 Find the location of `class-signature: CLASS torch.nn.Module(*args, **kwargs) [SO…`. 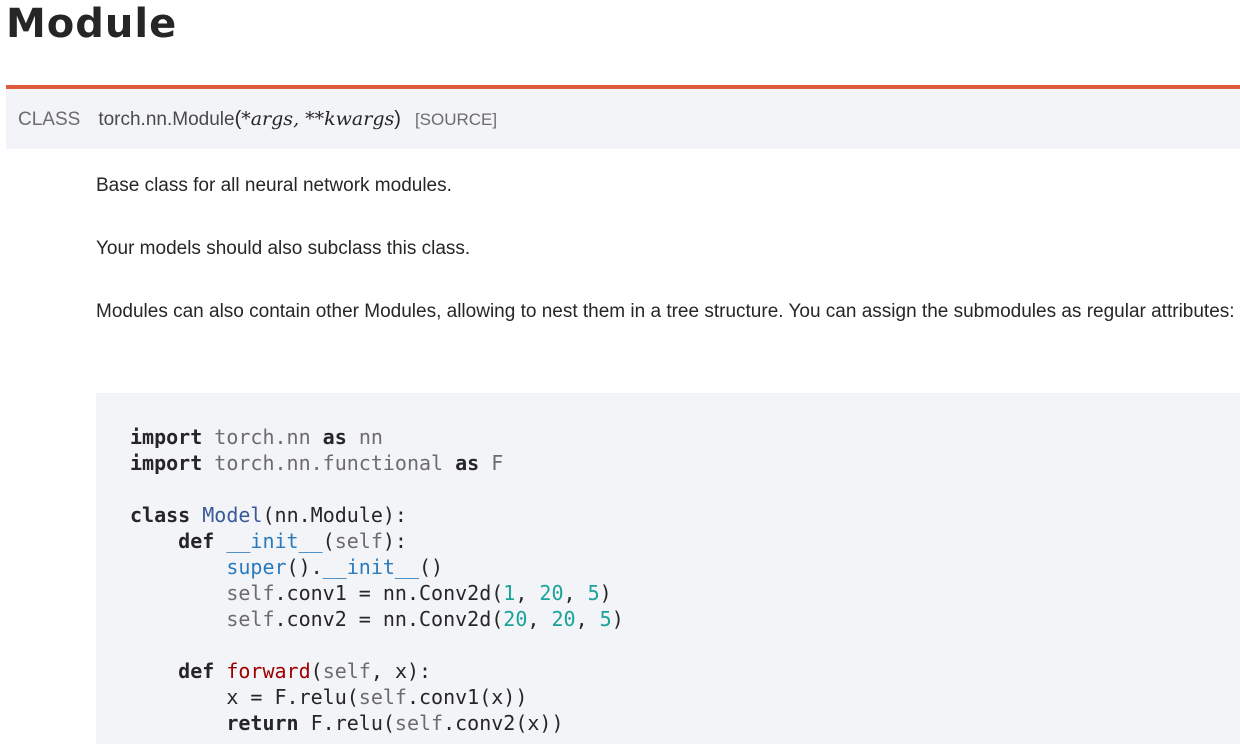

class-signature: CLASS torch.nn.Module(*args, **kwargs) [SO… is located at coordinates (623, 117).